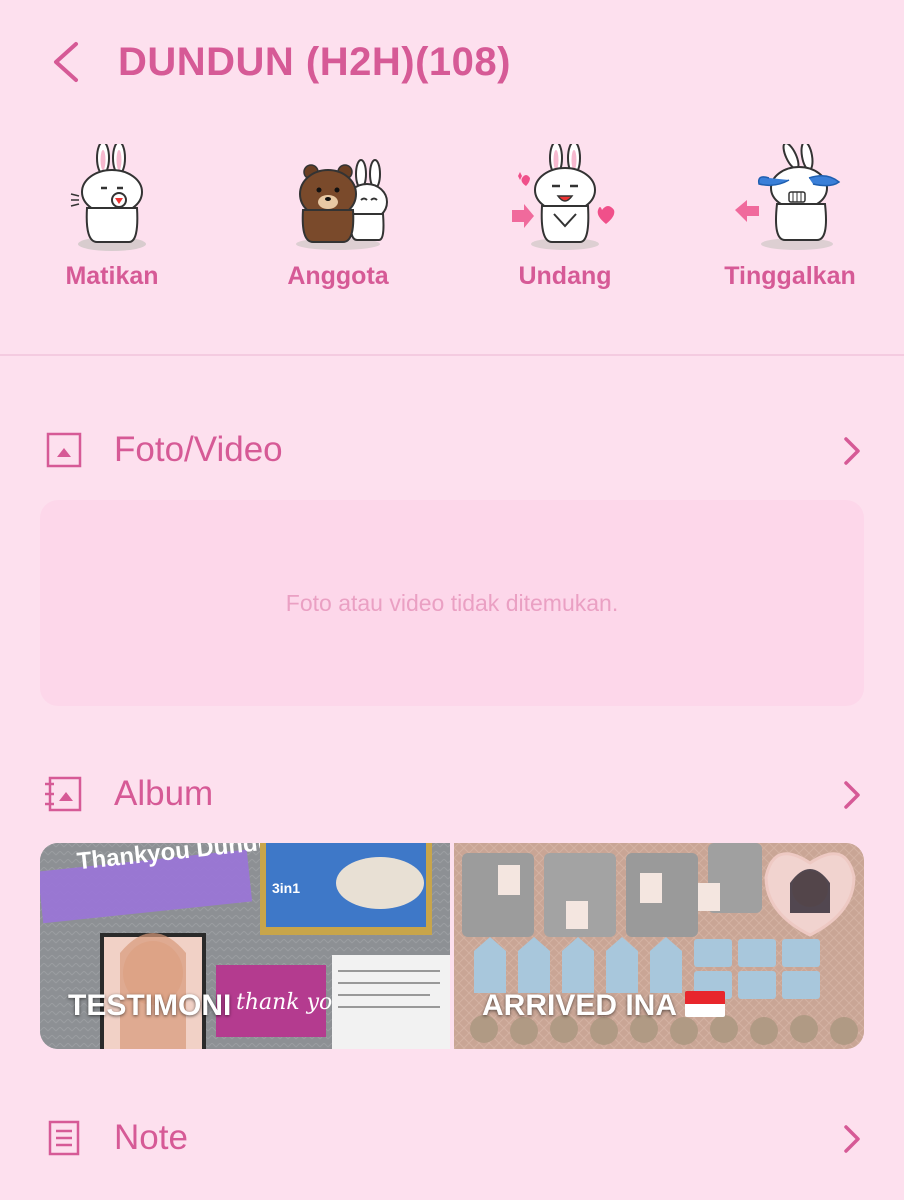 The width and height of the screenshot is (904, 1200). I want to click on indonesia-flag-icon, so click(705, 1004).